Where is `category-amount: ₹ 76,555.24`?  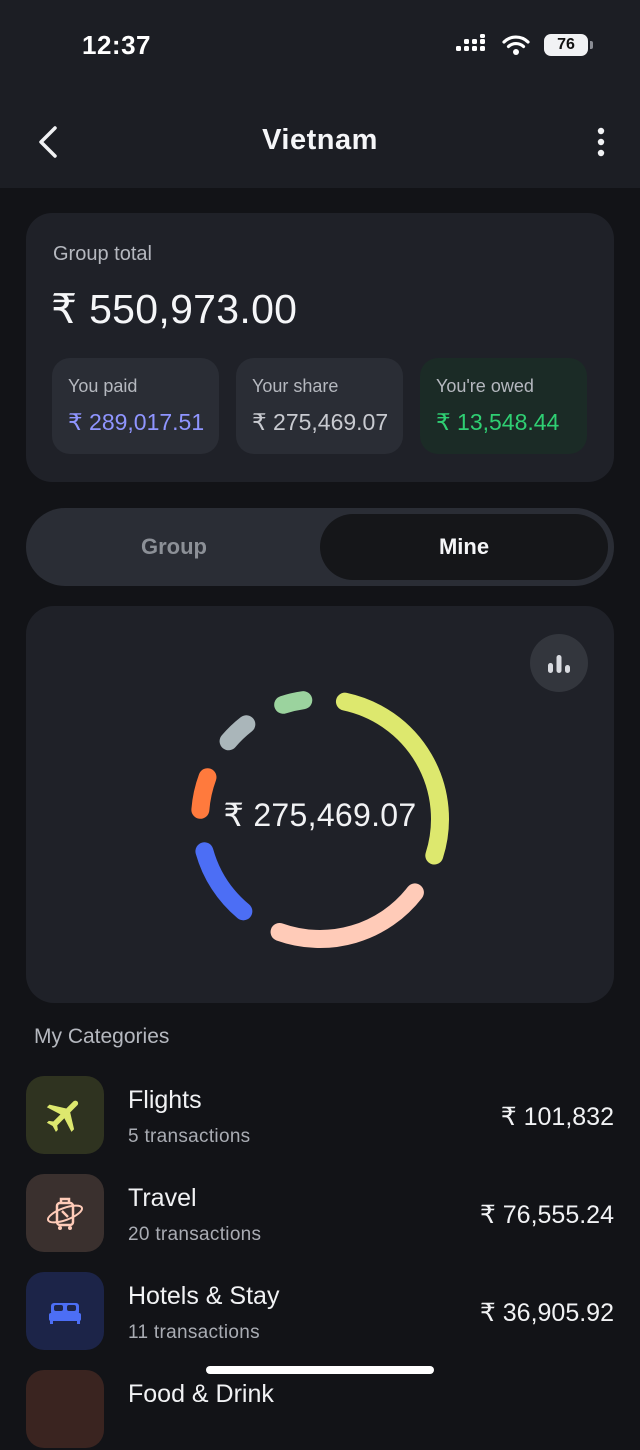 category-amount: ₹ 76,555.24 is located at coordinates (546, 1215).